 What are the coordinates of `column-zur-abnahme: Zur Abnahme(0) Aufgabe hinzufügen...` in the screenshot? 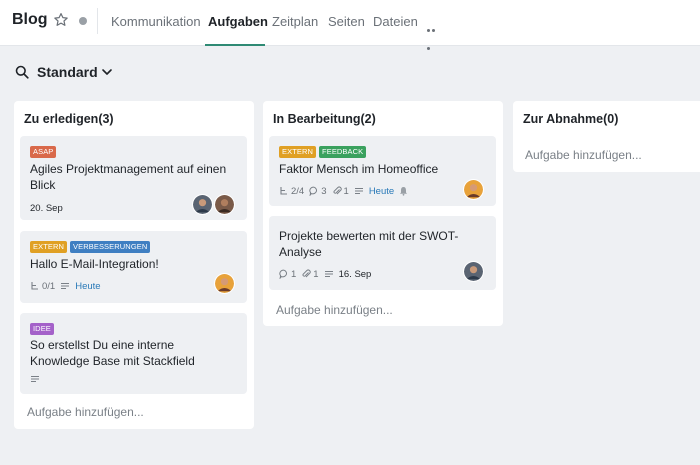 It's located at (606, 136).